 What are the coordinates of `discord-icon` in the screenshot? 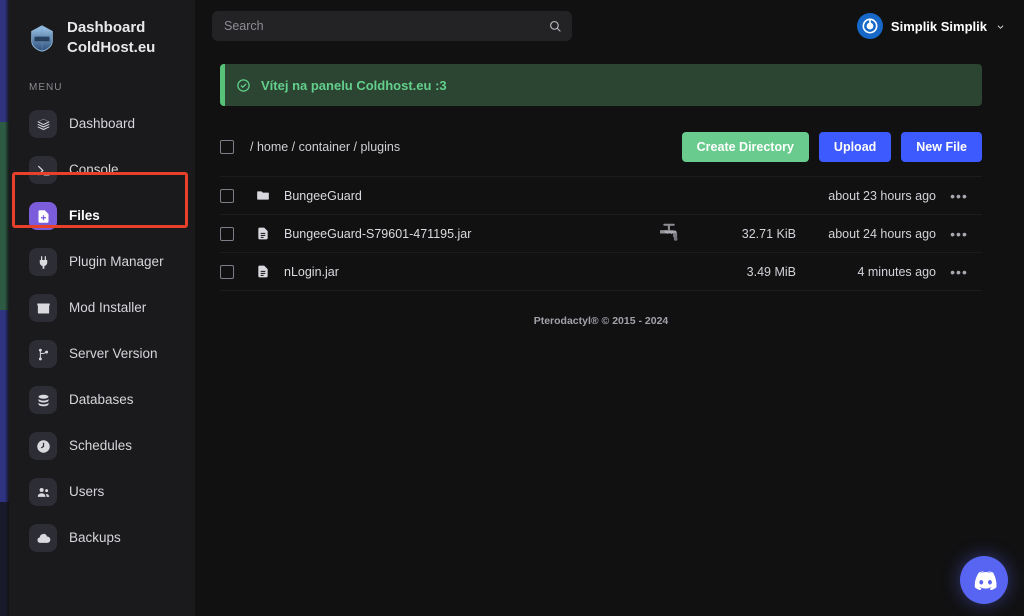 It's located at (984, 580).